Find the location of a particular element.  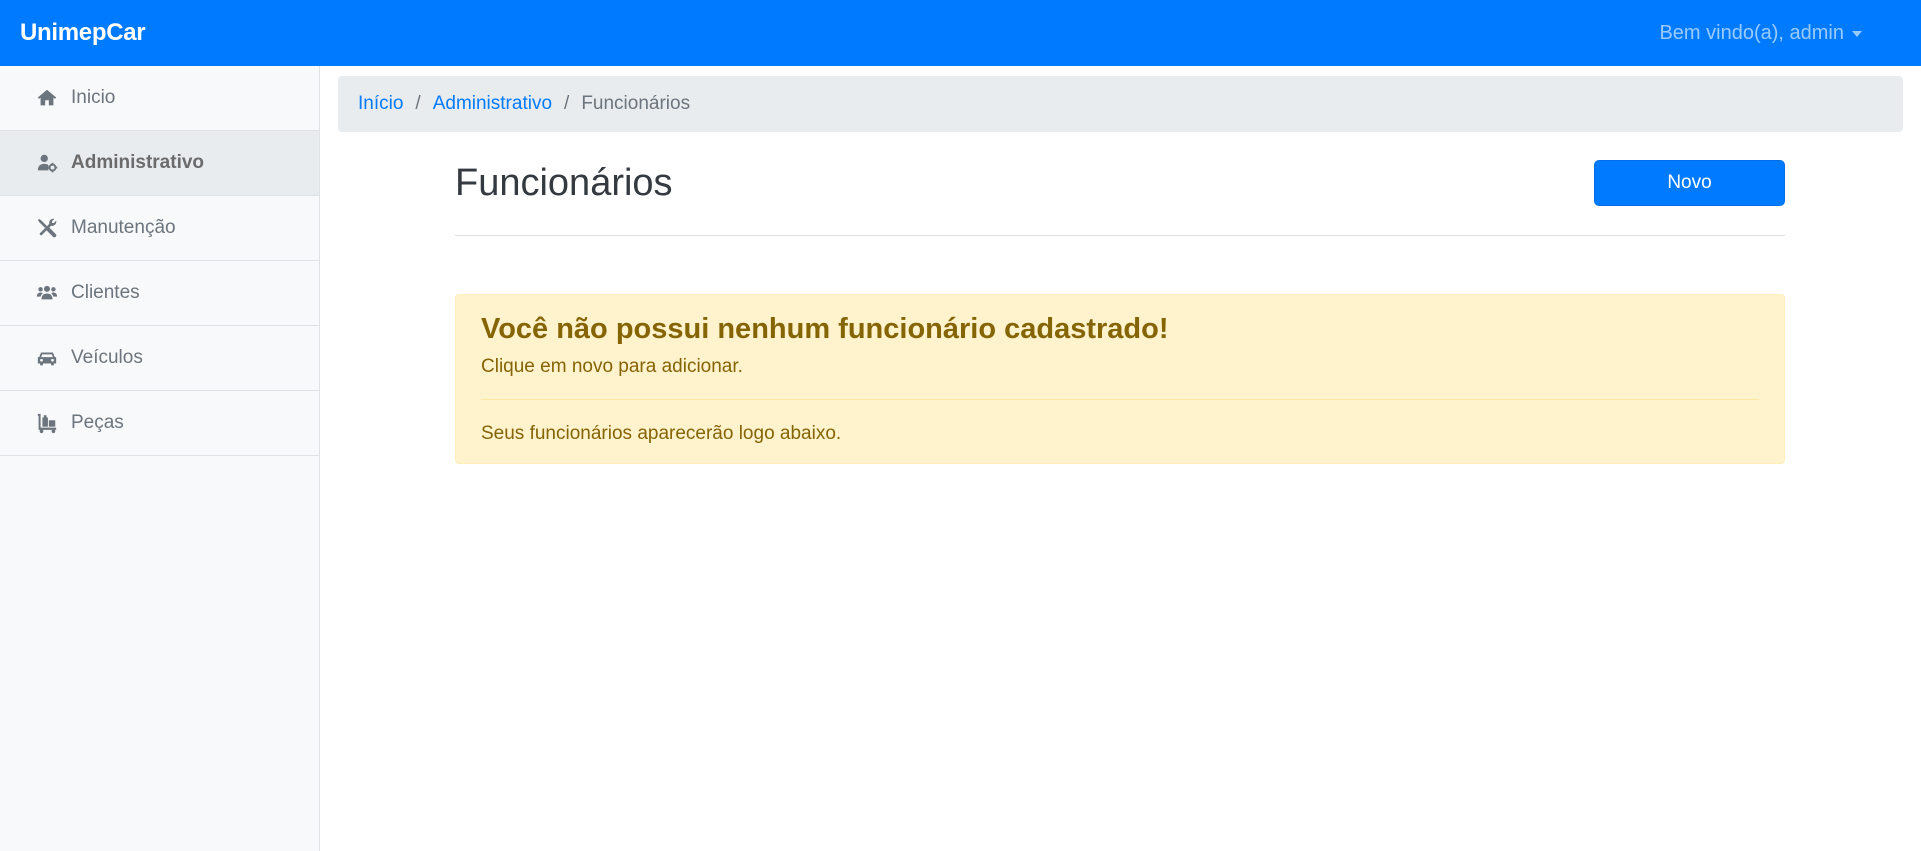

breadcrumb: Início / Administrativo / Funcionários is located at coordinates (1120, 104).